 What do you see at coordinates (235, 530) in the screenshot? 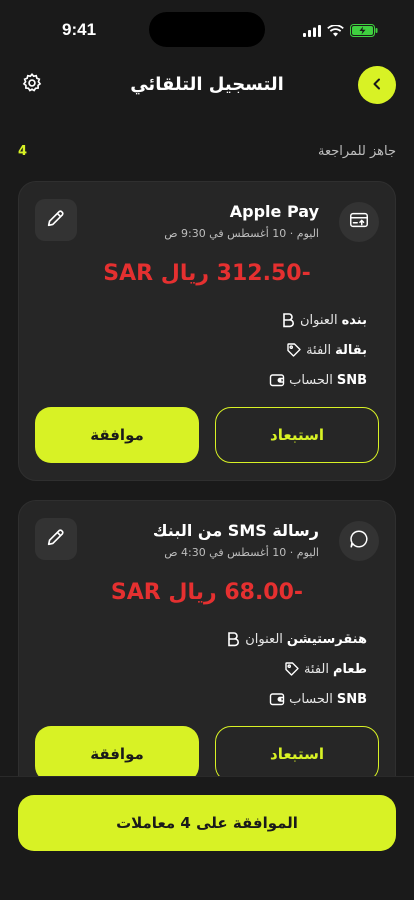
I see `transaction-name: رسالة SMS من البنك` at bounding box center [235, 530].